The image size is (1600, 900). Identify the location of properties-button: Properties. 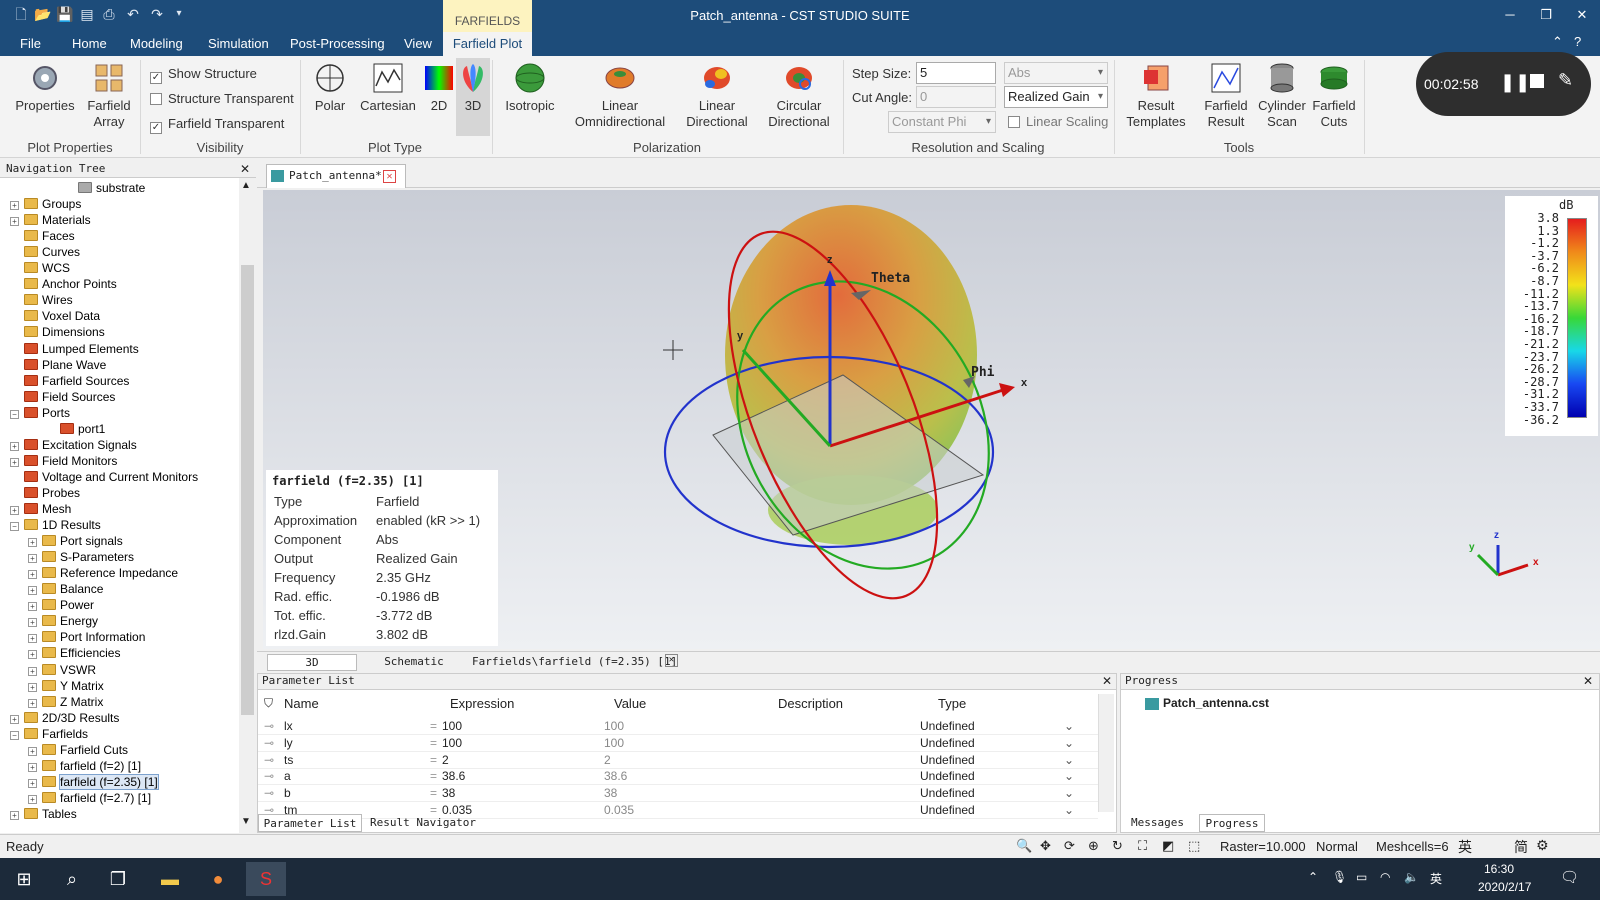
(45, 88).